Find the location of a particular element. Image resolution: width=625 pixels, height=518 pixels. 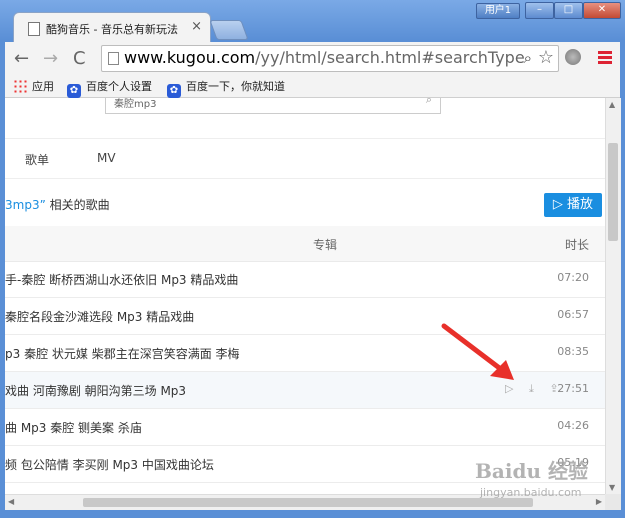

bookmark-label: 百度个人设置 is located at coordinates (119, 86).